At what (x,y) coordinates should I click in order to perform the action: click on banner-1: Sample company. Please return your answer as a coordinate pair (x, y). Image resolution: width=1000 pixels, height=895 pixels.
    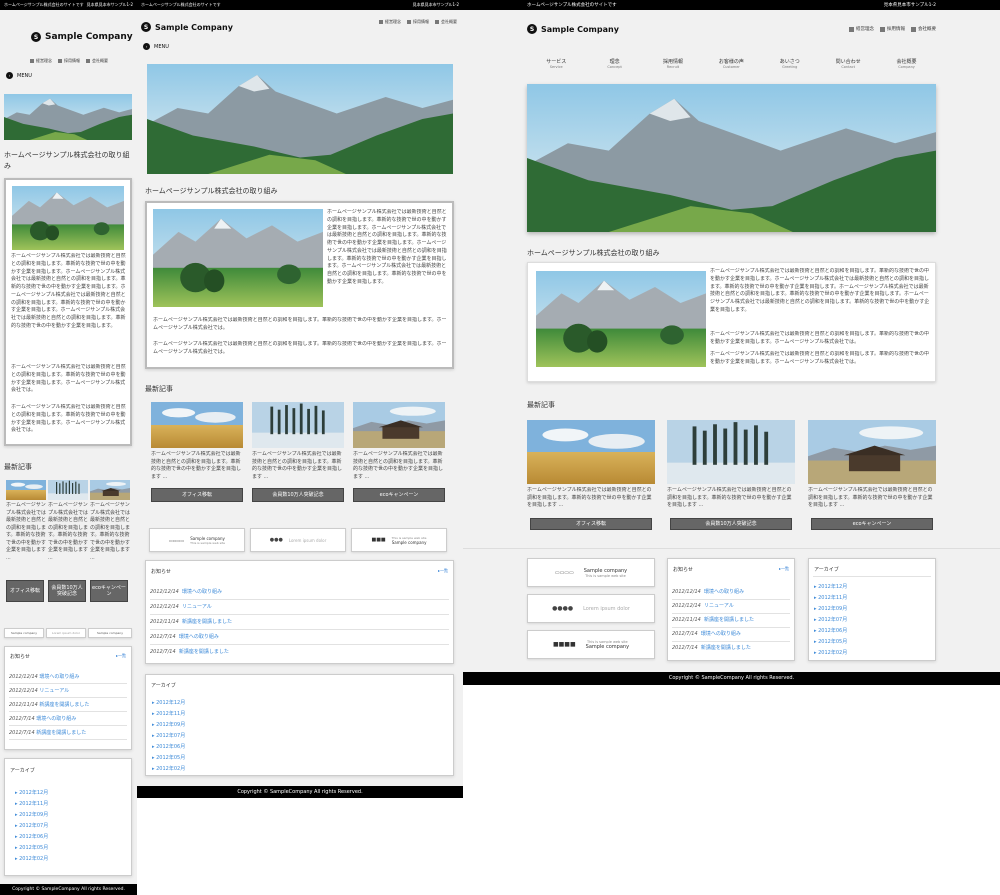
    Looking at the image, I should click on (24, 633).